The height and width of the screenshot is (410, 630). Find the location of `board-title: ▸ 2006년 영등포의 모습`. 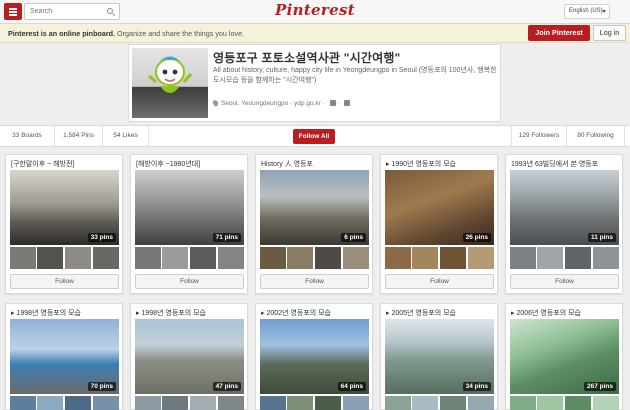

board-title: ▸ 2006년 영등포의 모습 is located at coordinates (566, 313).